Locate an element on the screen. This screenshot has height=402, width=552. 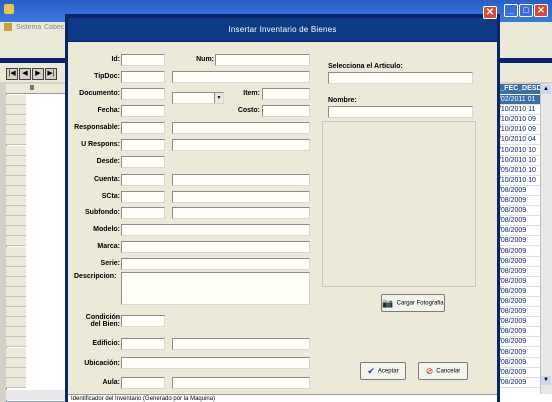
documento-field is located at coordinates (143, 94).